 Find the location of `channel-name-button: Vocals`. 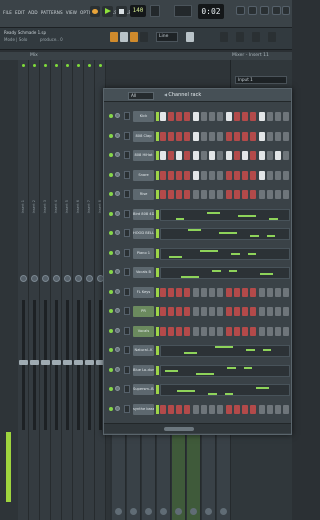

channel-name-button: Vocals is located at coordinates (143, 331).